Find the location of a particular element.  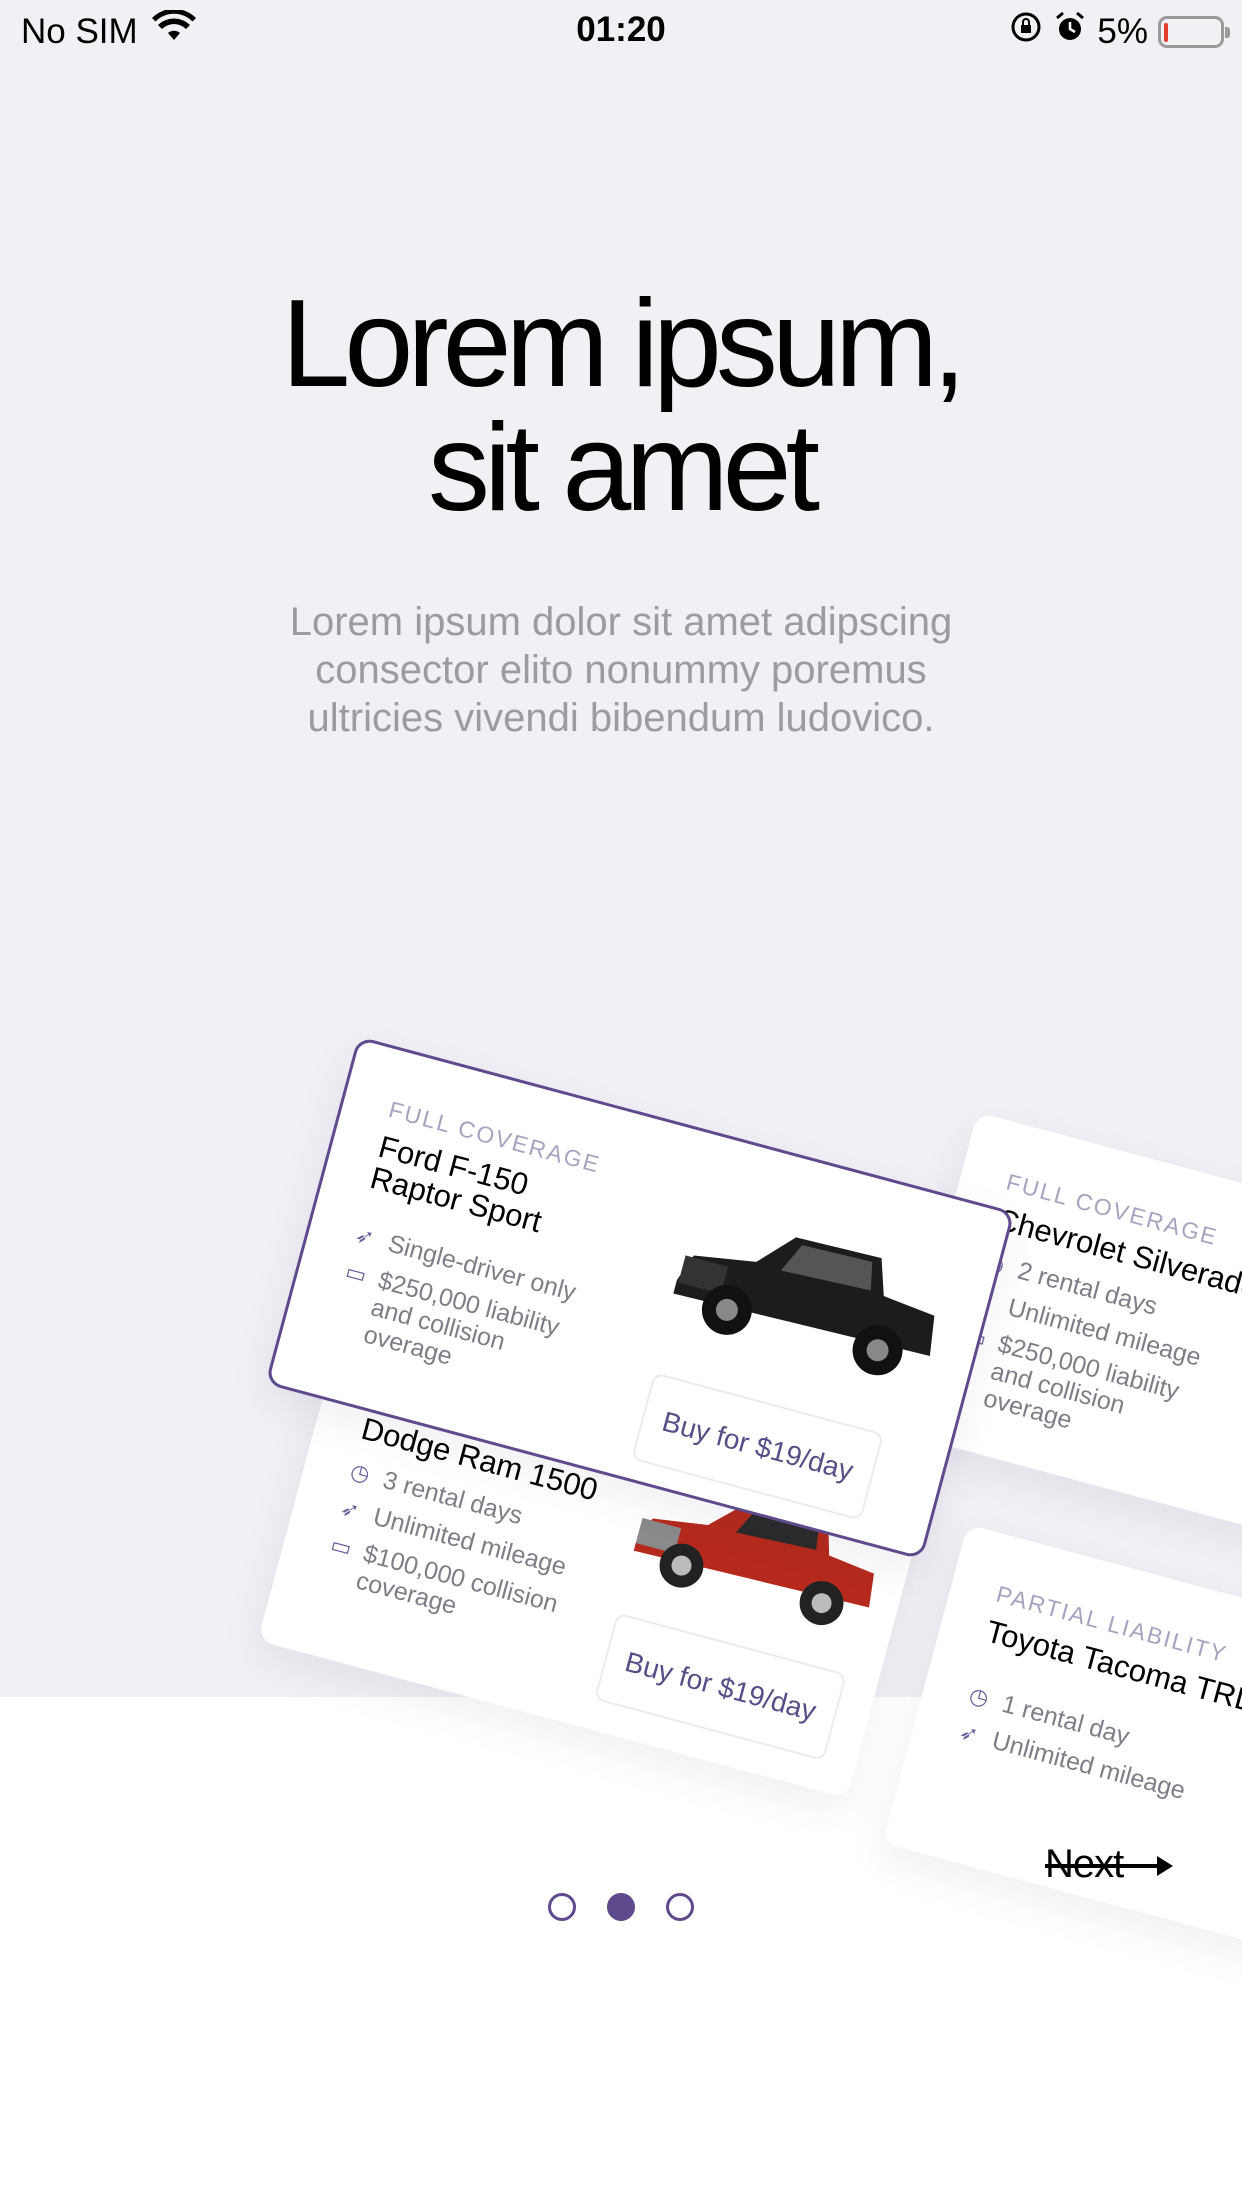

subtitle-line-3: ultricies vivendi bibendum ludovico. is located at coordinates (621, 718).